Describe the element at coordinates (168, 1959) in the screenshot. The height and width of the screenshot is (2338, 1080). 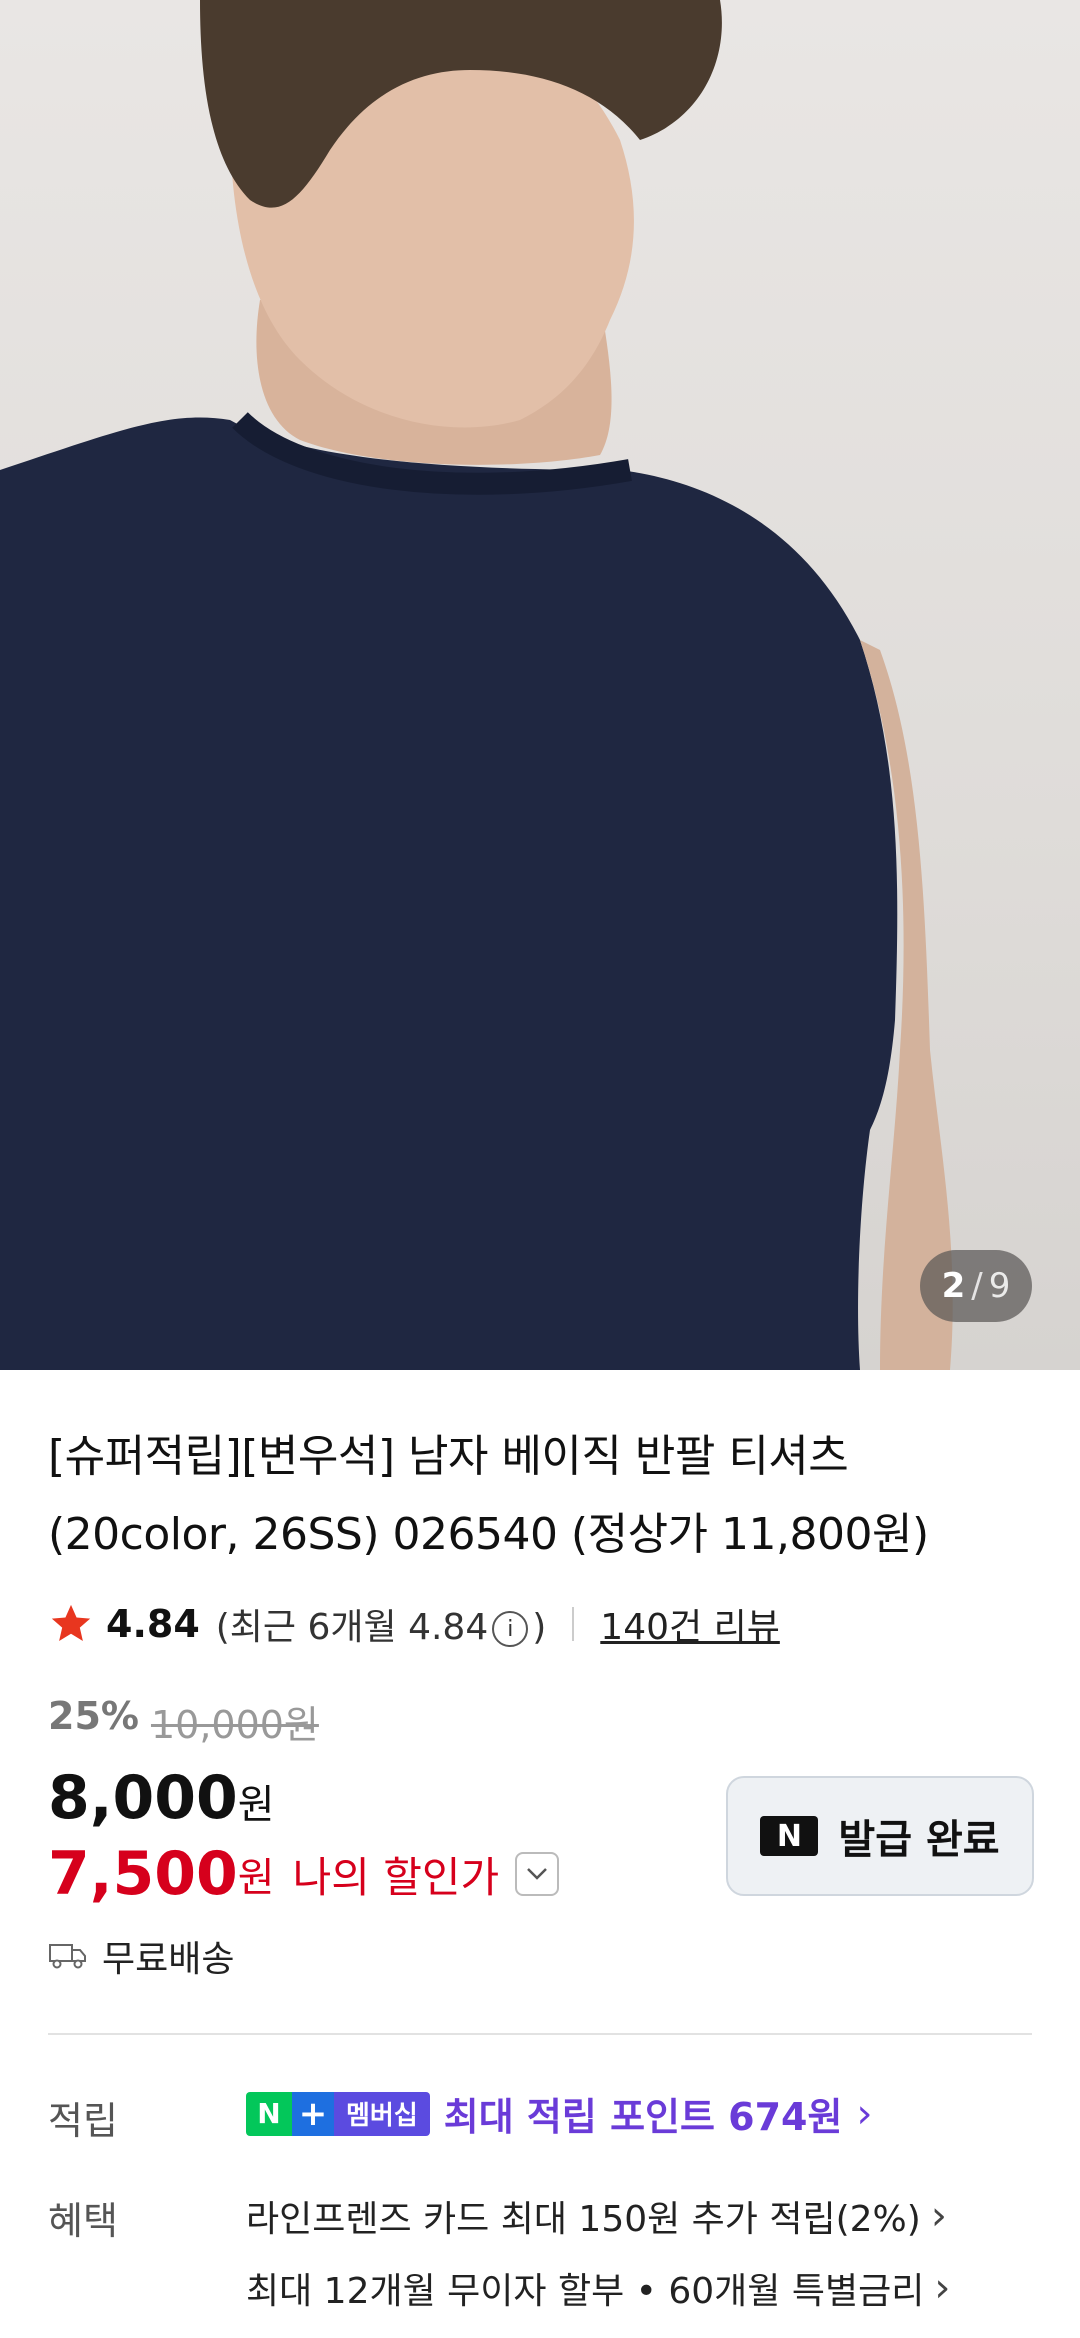
I see `shipping-label: 무료배송` at that location.